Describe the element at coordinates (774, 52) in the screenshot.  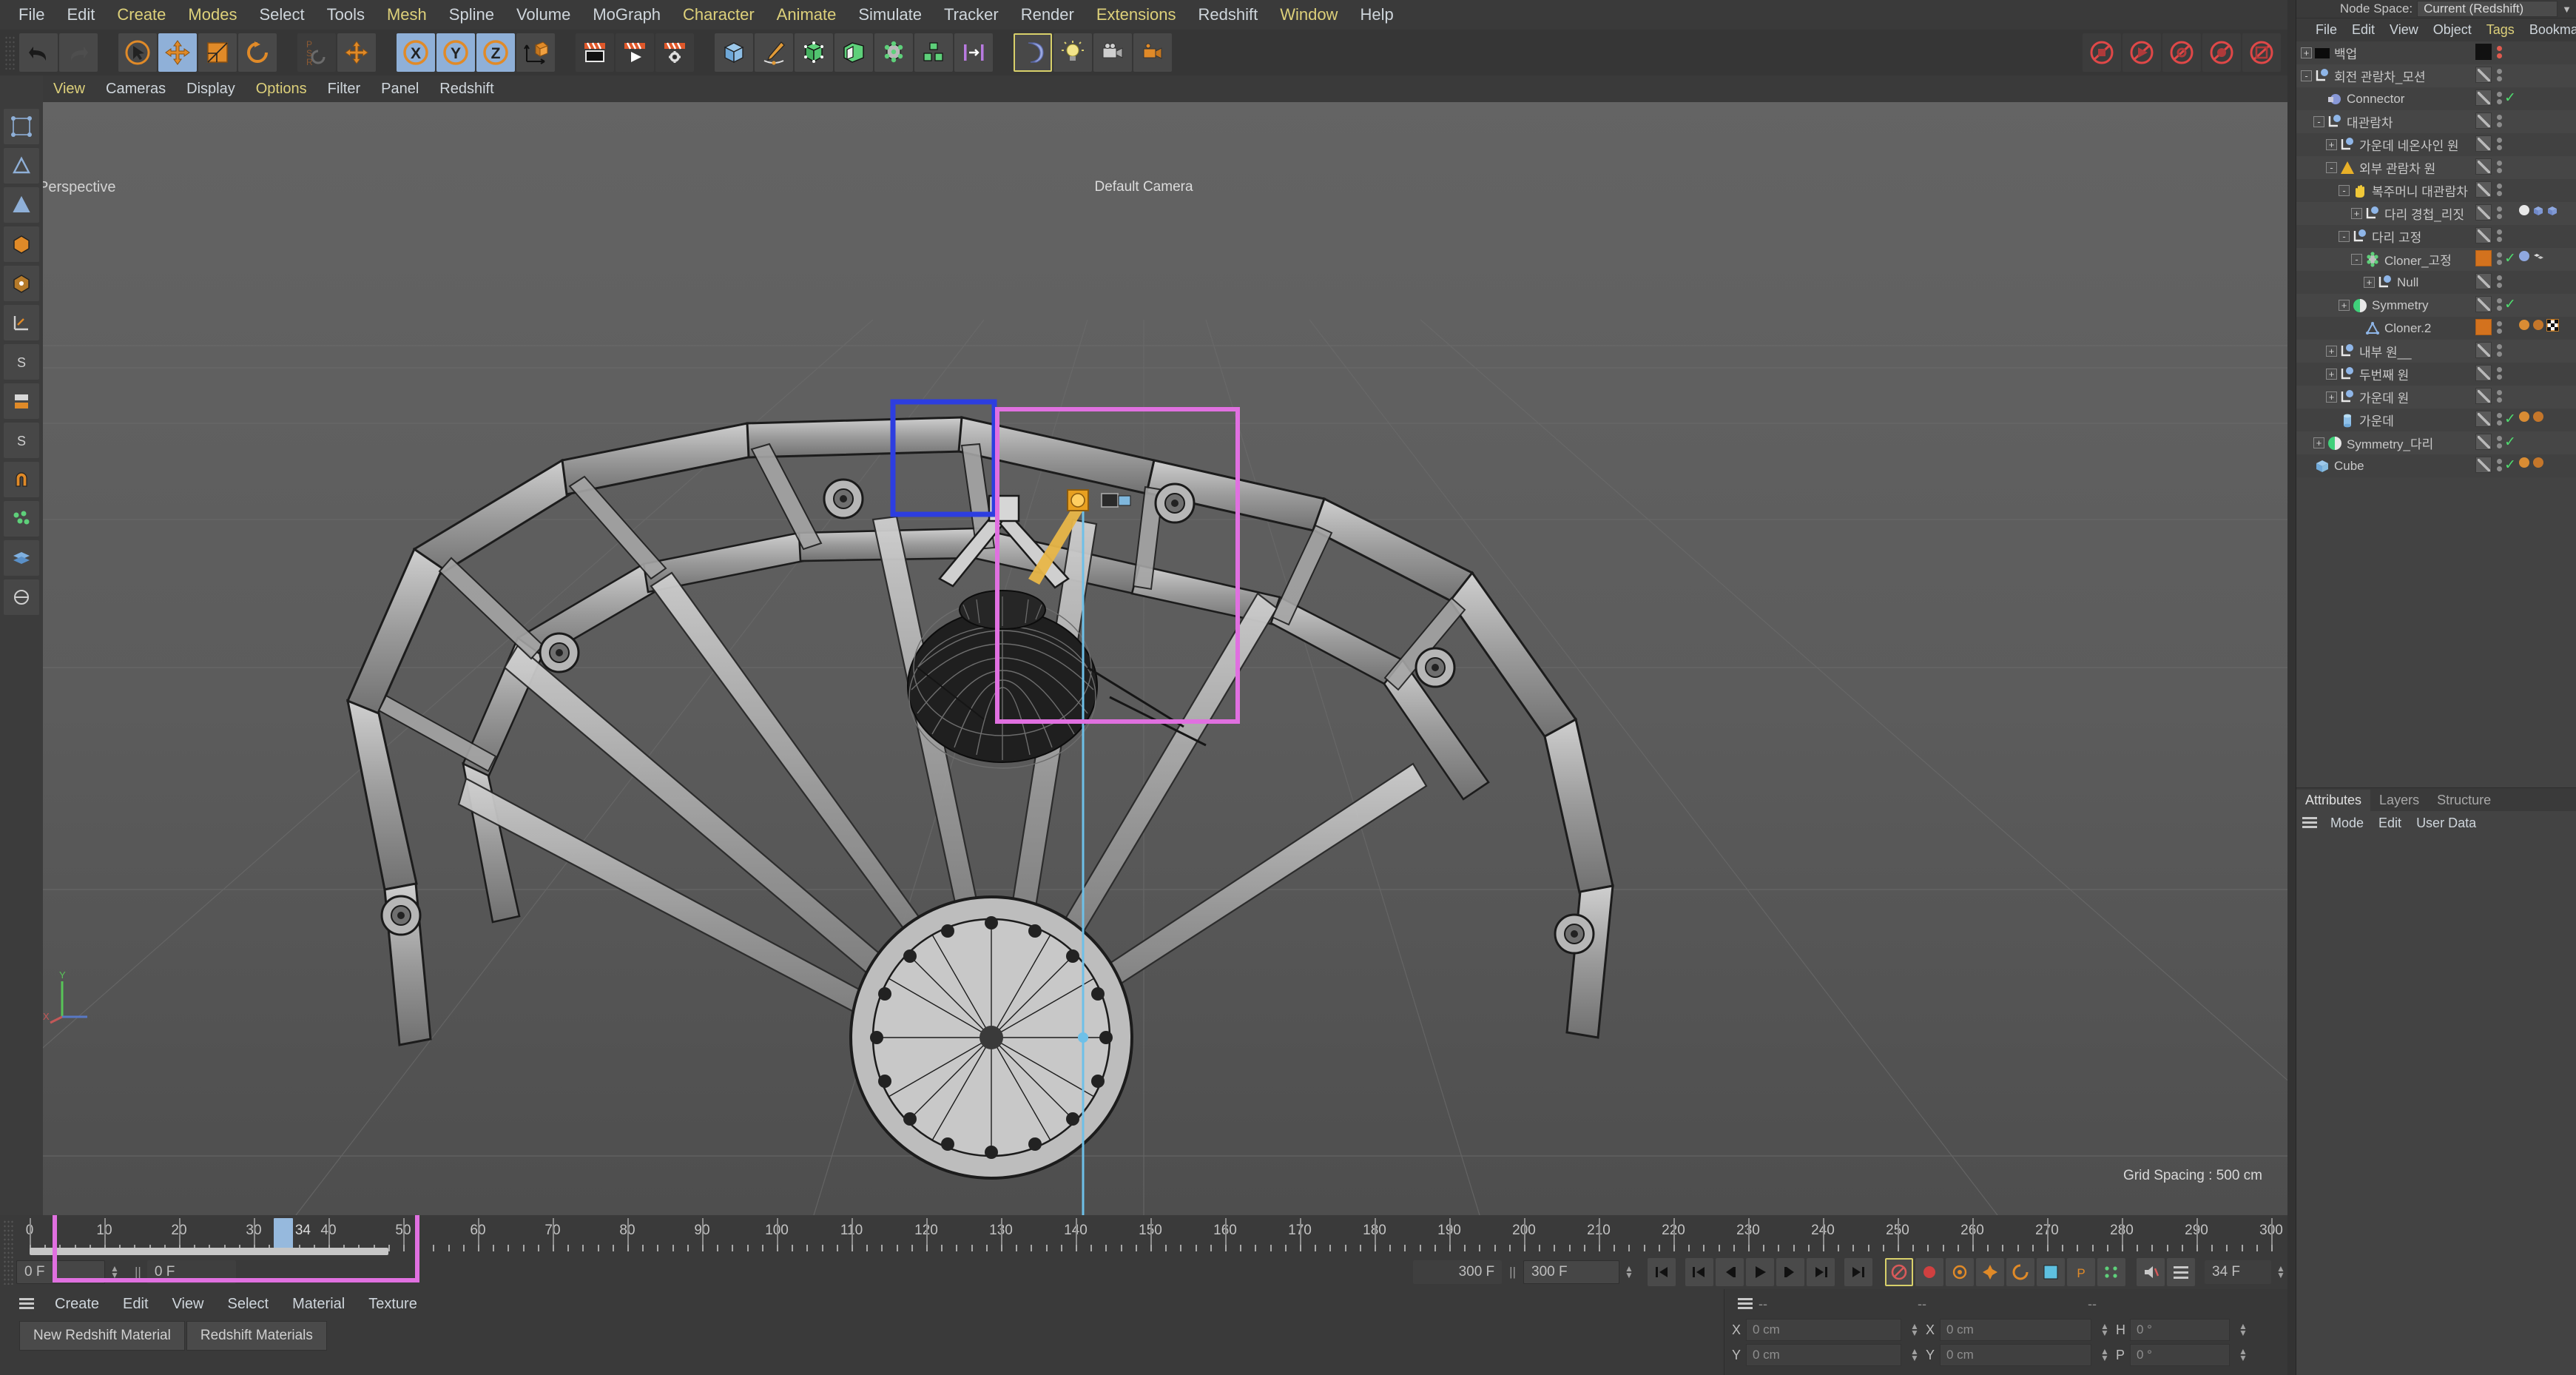
I see `pen-spline-button` at that location.